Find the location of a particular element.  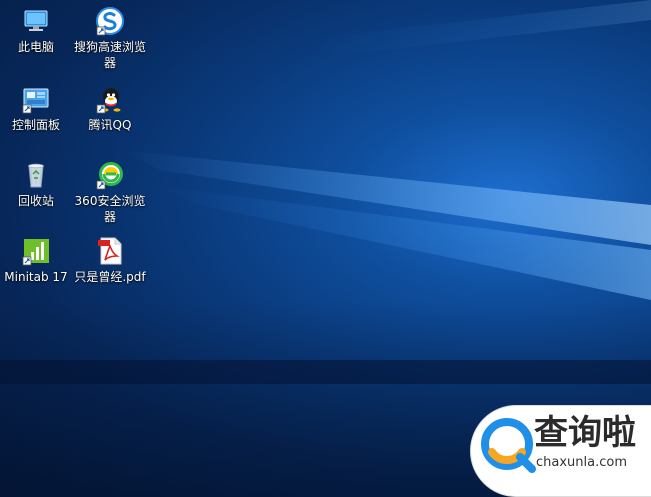

control-panel-icon is located at coordinates (35, 101).